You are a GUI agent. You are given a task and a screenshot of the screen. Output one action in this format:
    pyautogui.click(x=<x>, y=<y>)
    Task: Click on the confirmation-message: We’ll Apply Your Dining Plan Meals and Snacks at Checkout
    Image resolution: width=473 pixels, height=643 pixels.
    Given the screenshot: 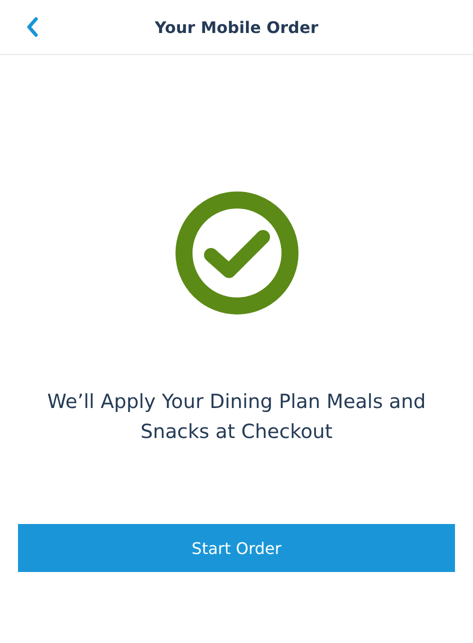 What is the action you would take?
    pyautogui.click(x=236, y=417)
    